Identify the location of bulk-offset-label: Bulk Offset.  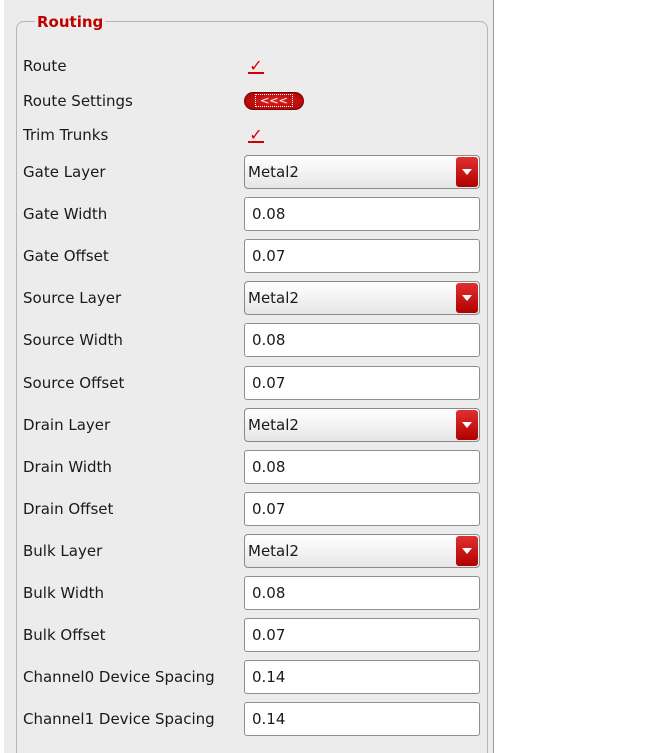
(64, 635).